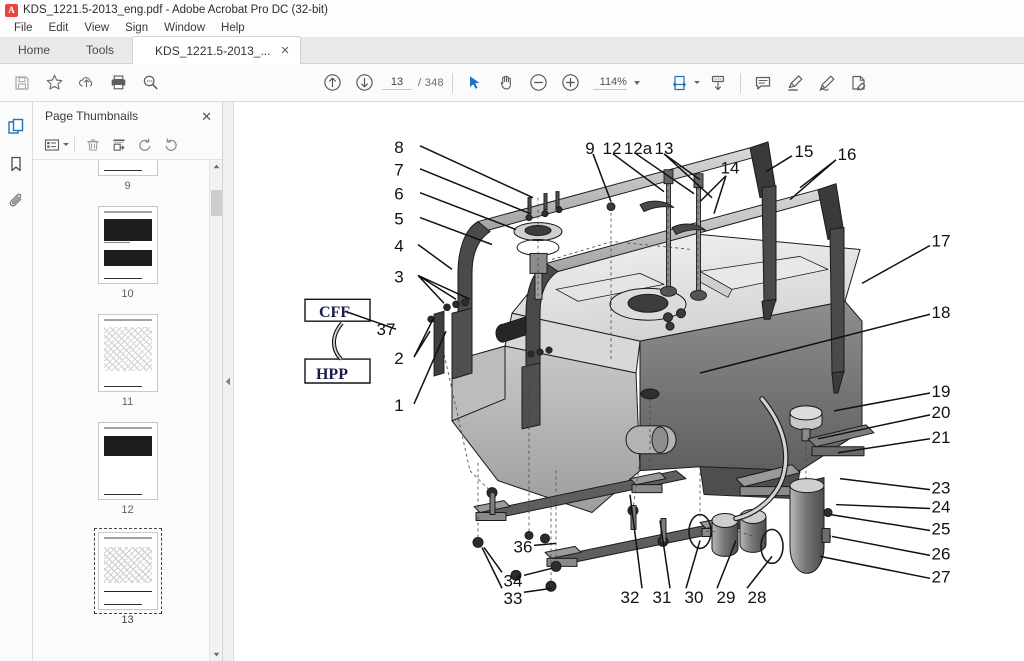 The height and width of the screenshot is (661, 1024). Describe the element at coordinates (475, 83) in the screenshot. I see `select-tool-button` at that location.